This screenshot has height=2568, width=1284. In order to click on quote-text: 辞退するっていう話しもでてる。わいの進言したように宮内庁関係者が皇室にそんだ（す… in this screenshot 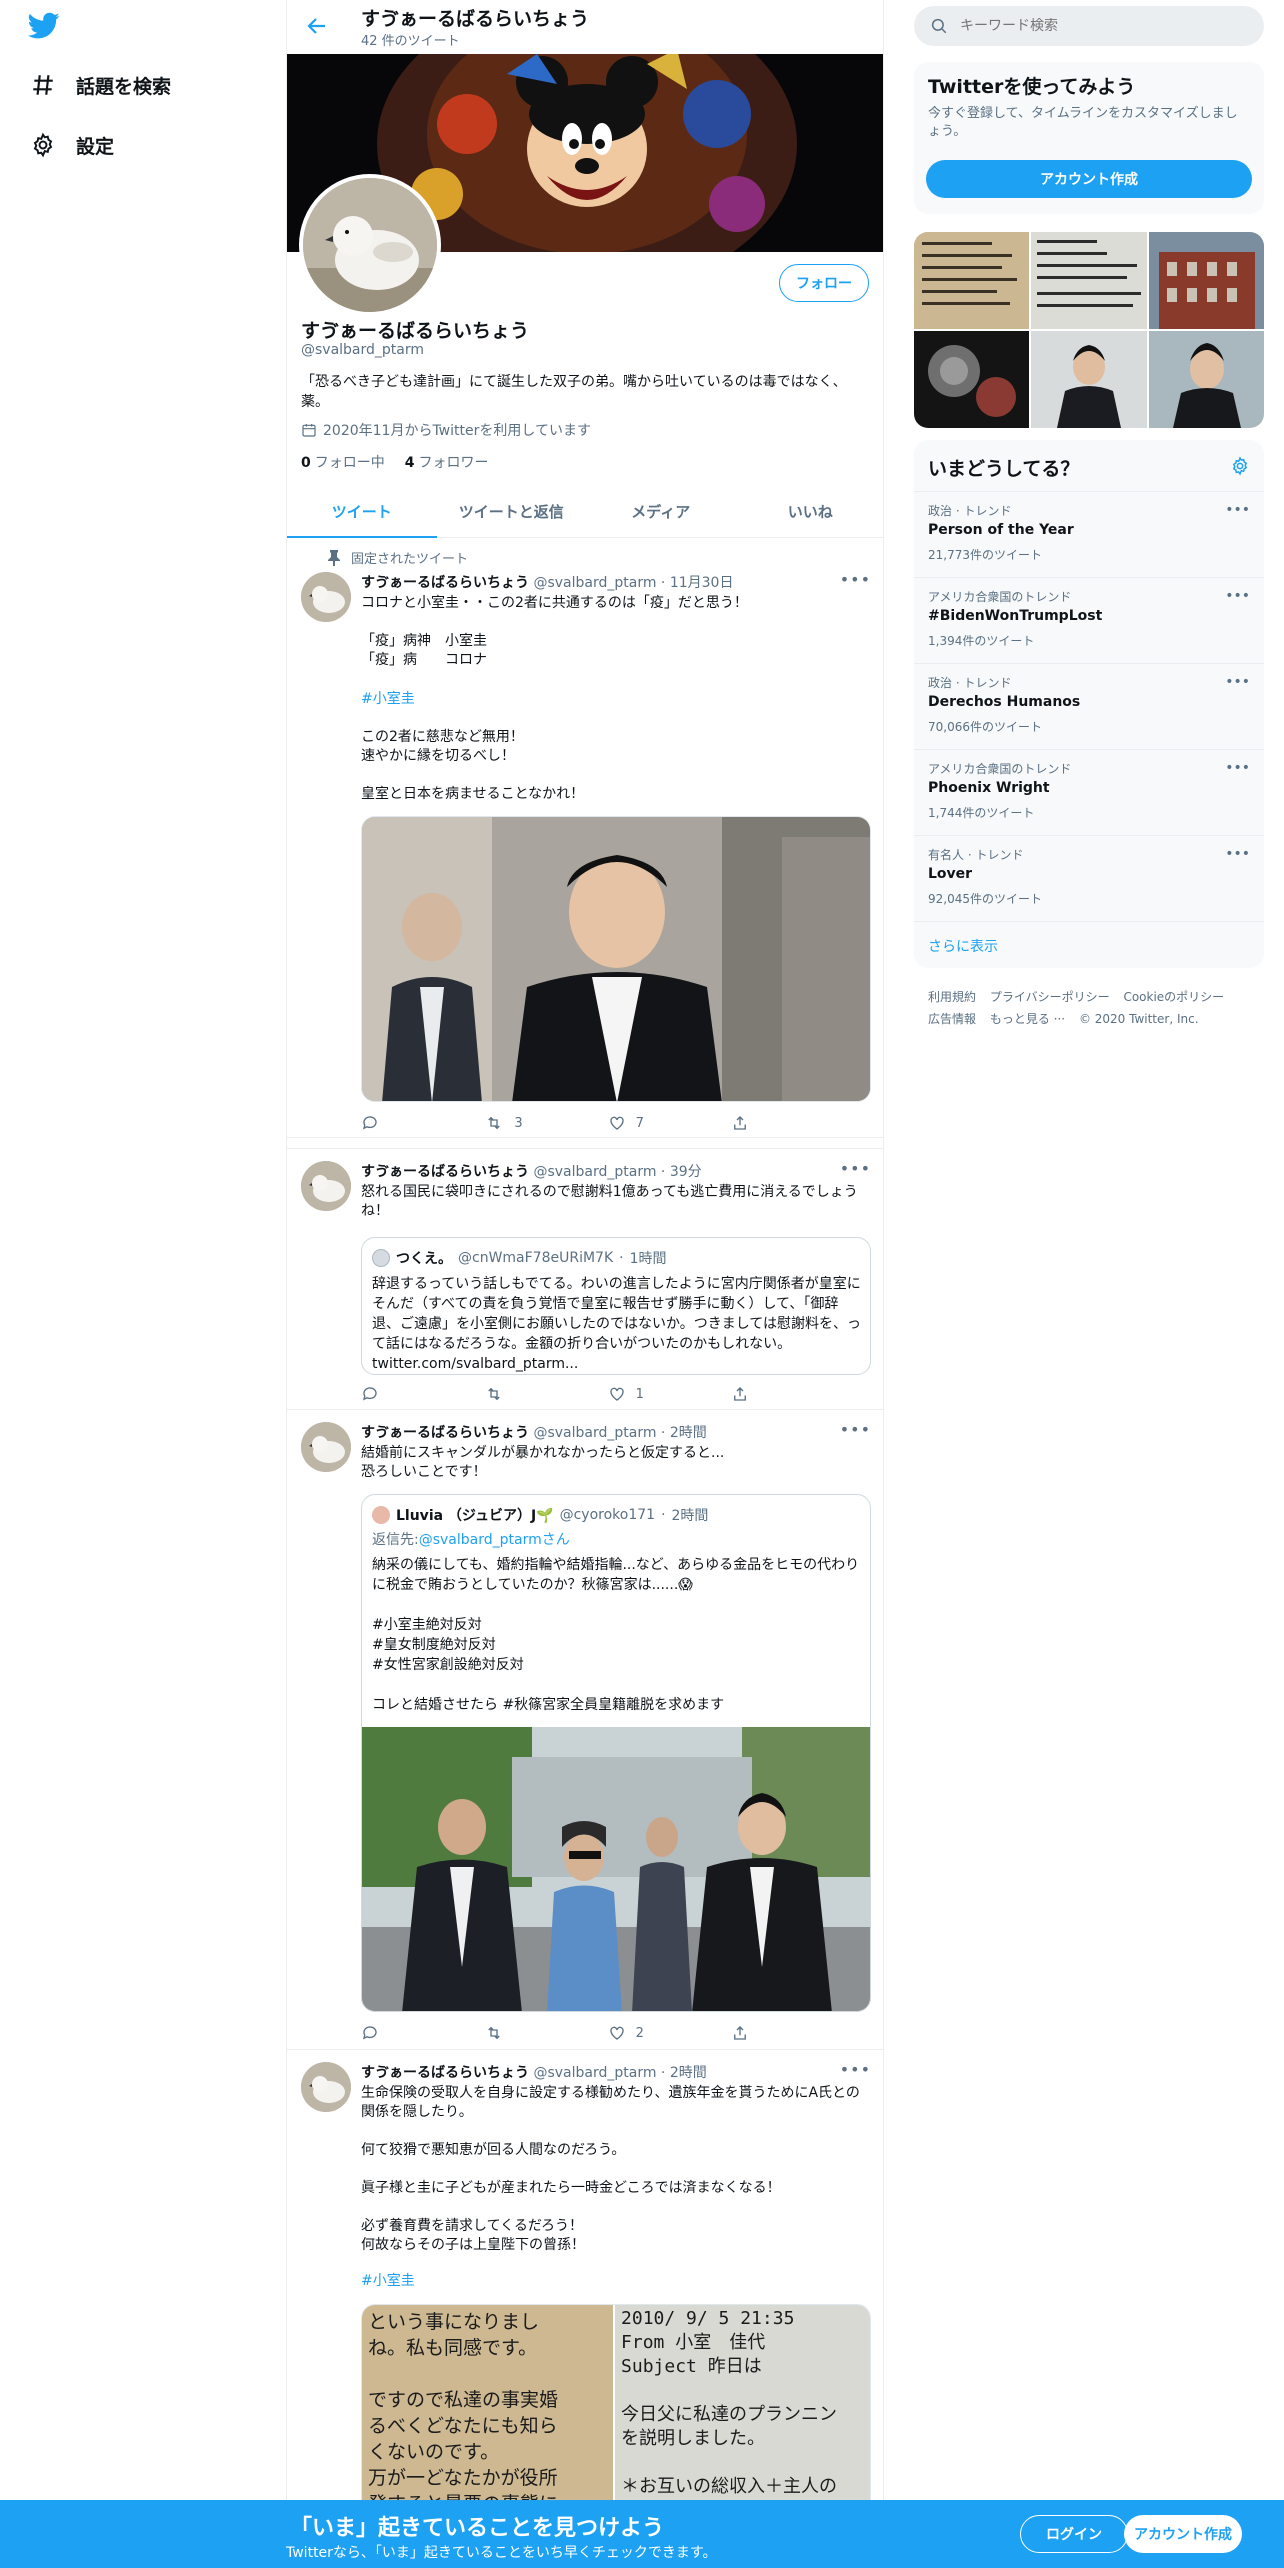, I will do `click(617, 1324)`.